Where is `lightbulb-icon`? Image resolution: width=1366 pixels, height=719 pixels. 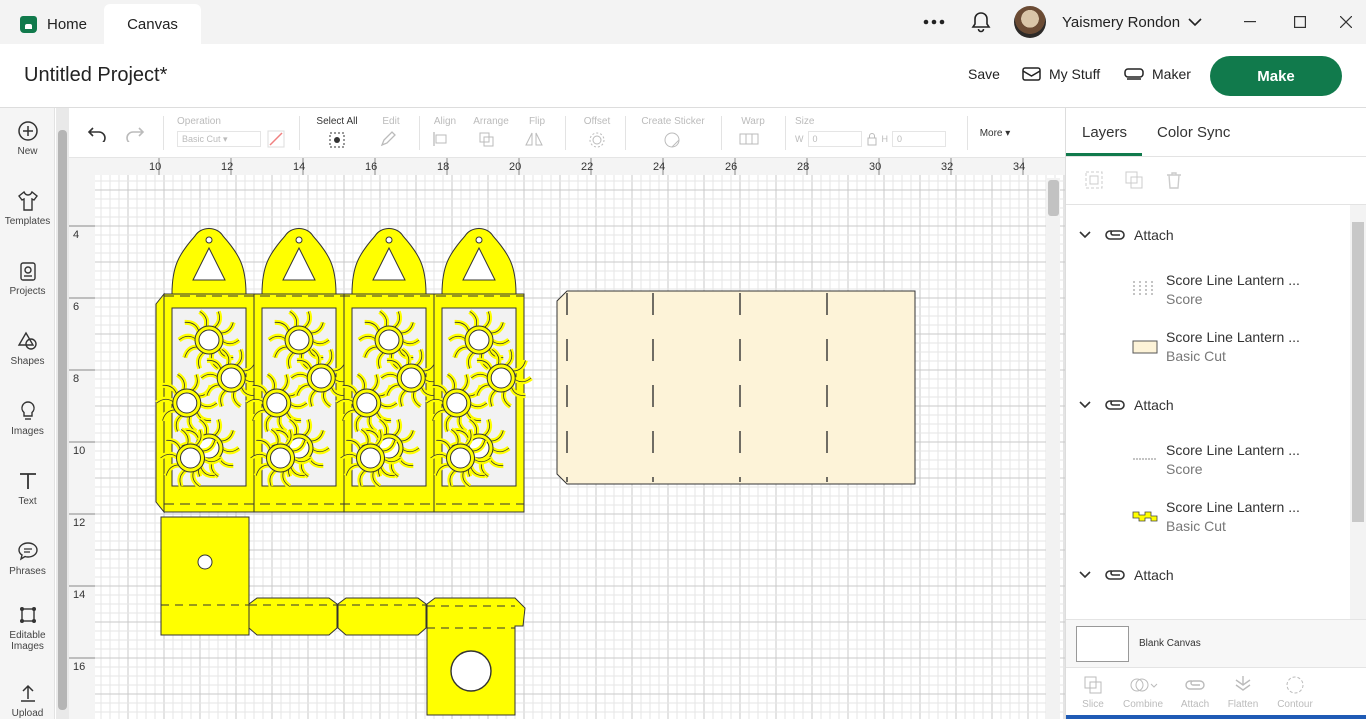 lightbulb-icon is located at coordinates (27, 410).